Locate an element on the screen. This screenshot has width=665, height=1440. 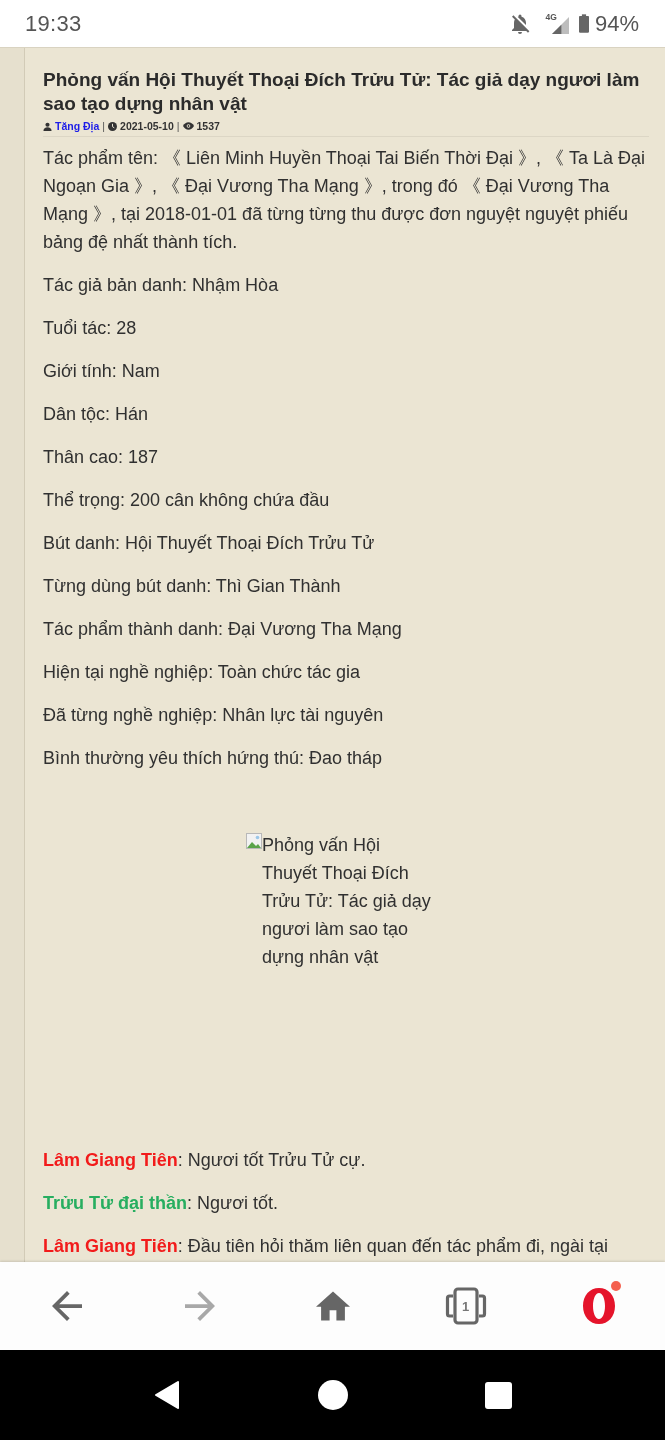
profile-fact: Tuổi tác: 28 is located at coordinates (90, 328).